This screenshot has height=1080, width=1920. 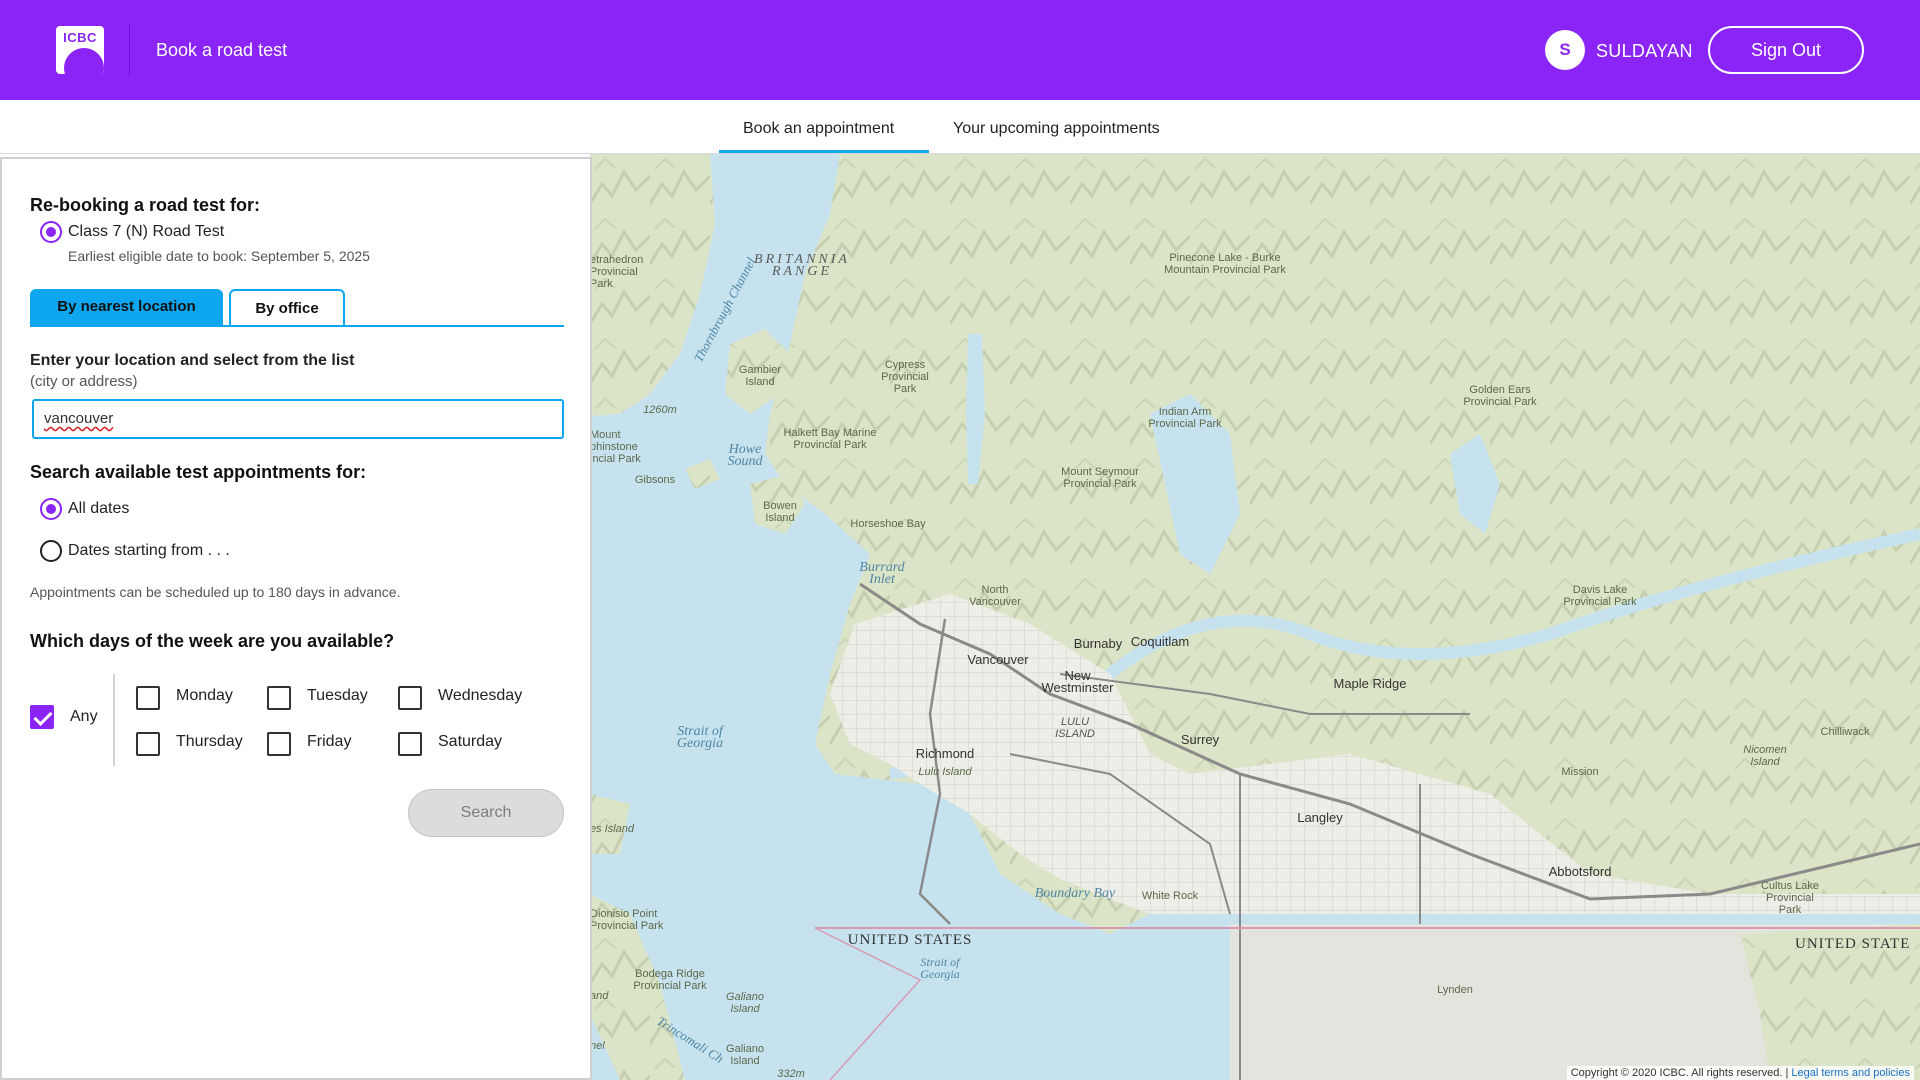 I want to click on map-label-strait-georgia: Strait of Georgia, so click(x=700, y=737).